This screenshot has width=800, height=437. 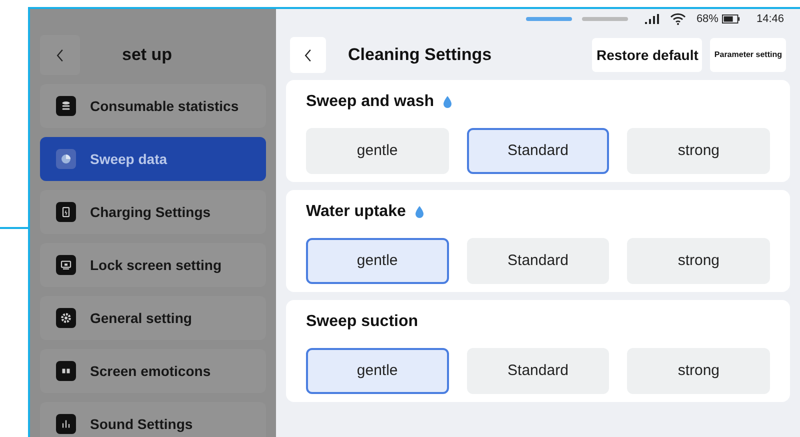 What do you see at coordinates (66, 318) in the screenshot?
I see `gear-icon` at bounding box center [66, 318].